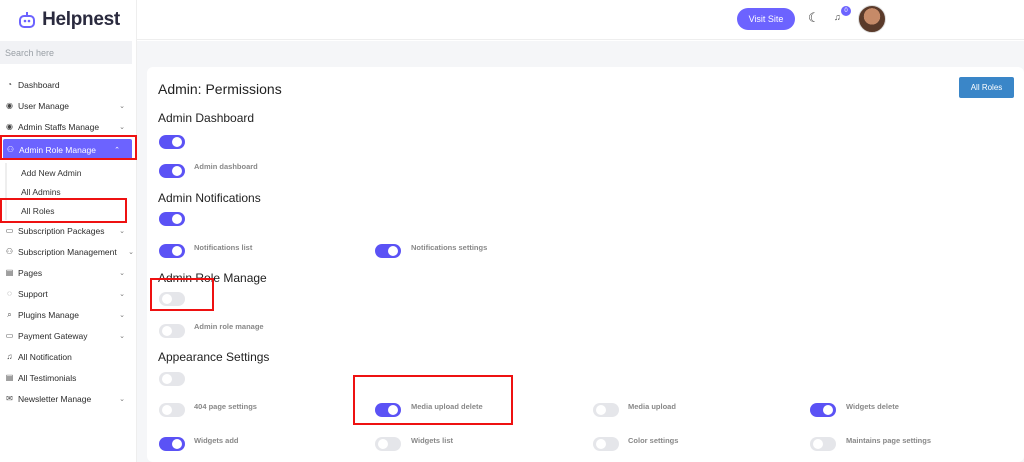 The image size is (1024, 462). Describe the element at coordinates (61, 230) in the screenshot. I see `sidebar-item-label: Subscription Packages` at that location.